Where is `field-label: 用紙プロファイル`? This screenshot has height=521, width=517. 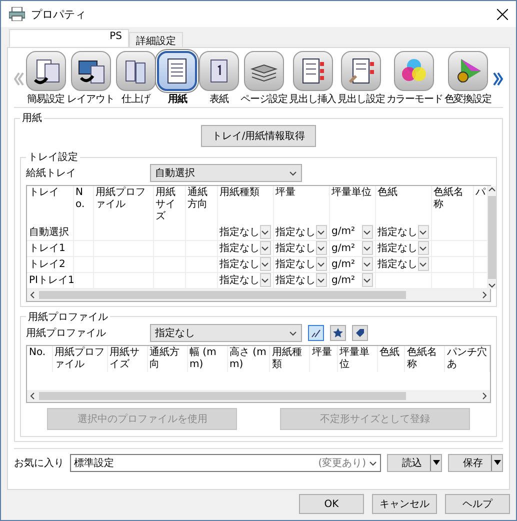
field-label: 用紙プロファイル is located at coordinates (66, 333).